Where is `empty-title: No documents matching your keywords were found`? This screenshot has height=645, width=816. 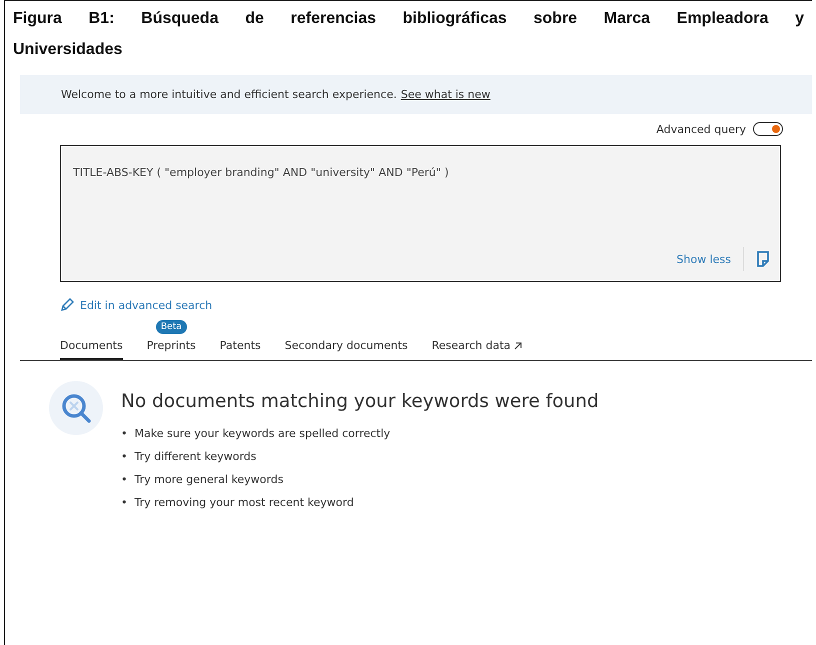
empty-title: No documents matching your keywords were found is located at coordinates (360, 401).